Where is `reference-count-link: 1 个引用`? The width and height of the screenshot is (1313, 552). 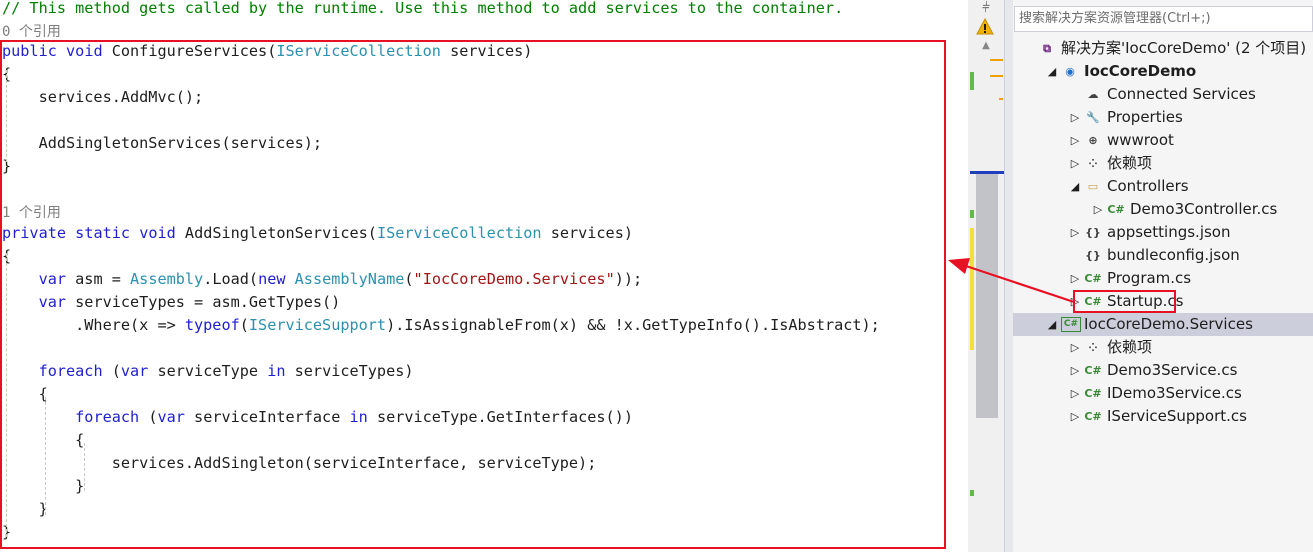
reference-count-link: 1 个引用 is located at coordinates (31, 213).